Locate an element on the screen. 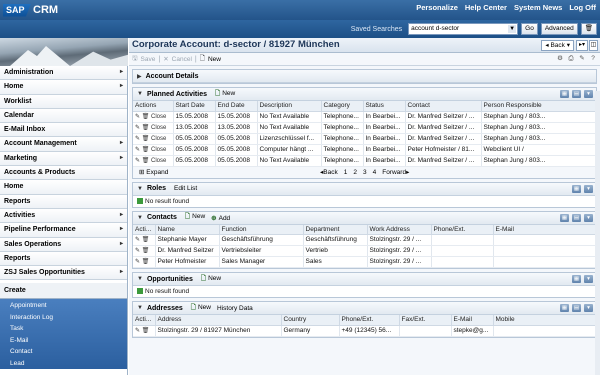 The height and width of the screenshot is (375, 600). page-1-link: 1 is located at coordinates (346, 172).